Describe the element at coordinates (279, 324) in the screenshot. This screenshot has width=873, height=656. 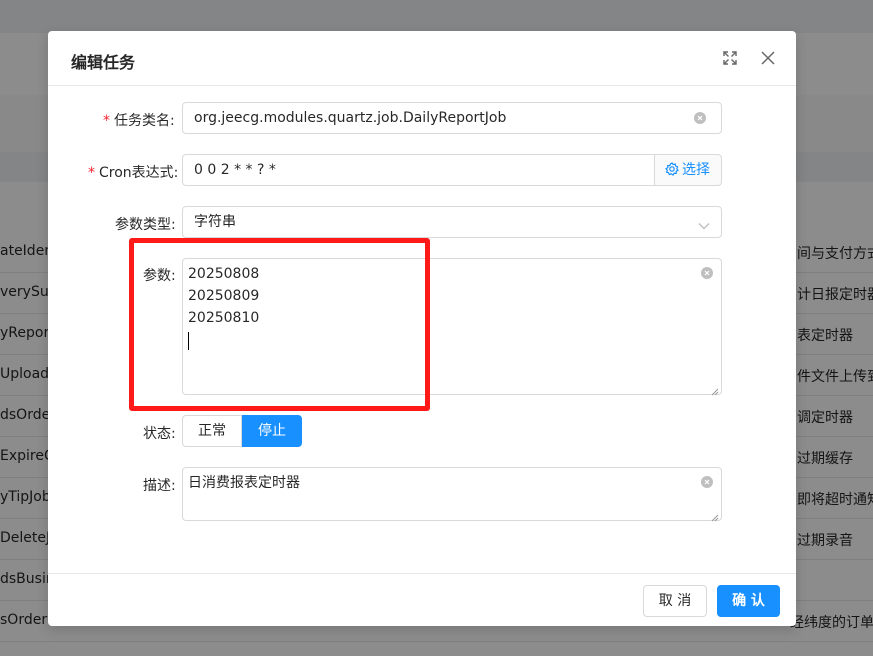
I see `highlight-annotation-box` at that location.